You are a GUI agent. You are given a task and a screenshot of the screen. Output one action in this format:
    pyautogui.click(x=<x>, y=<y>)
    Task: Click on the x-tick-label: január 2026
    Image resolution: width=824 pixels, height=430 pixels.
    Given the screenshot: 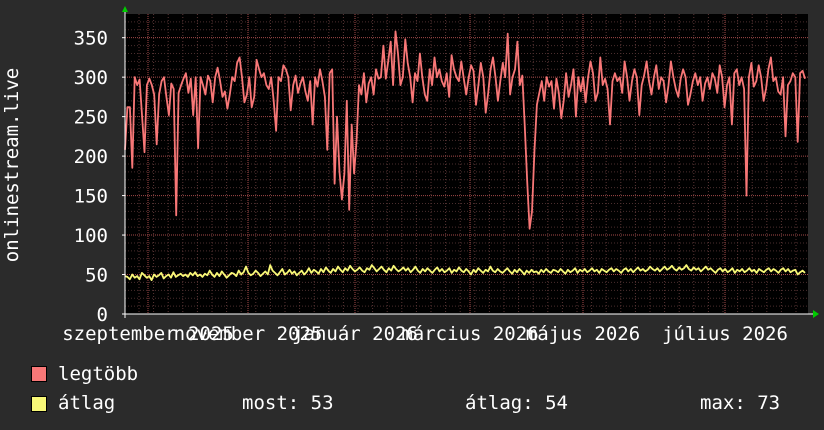 What is the action you would take?
    pyautogui.click(x=355, y=334)
    